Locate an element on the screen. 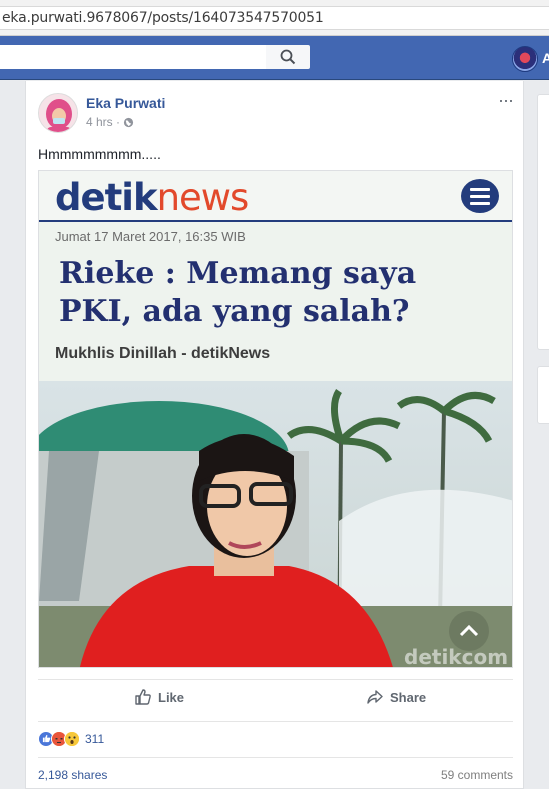 Image resolution: width=549 pixels, height=789 pixels. image-watermark: detikcom is located at coordinates (456, 656).